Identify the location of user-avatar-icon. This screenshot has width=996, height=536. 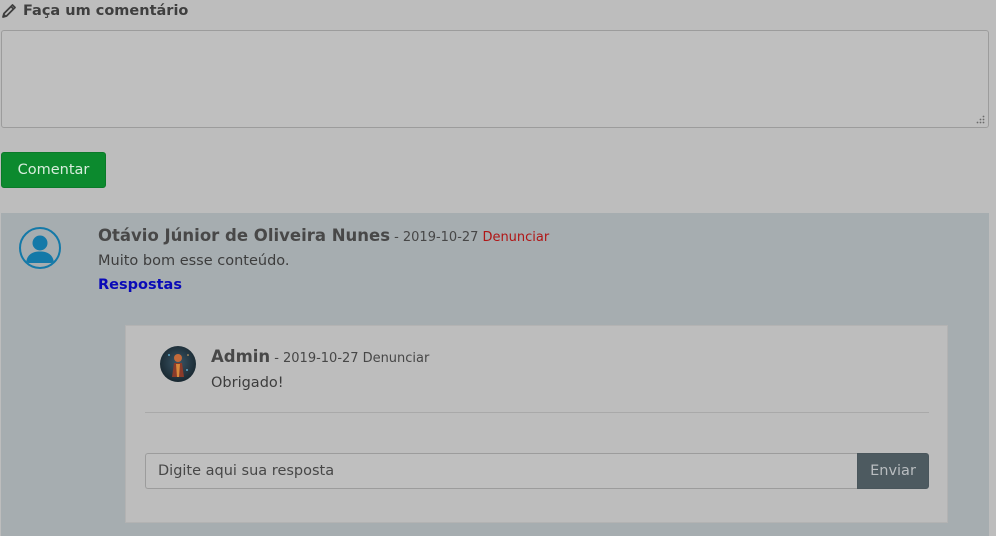
(40, 248).